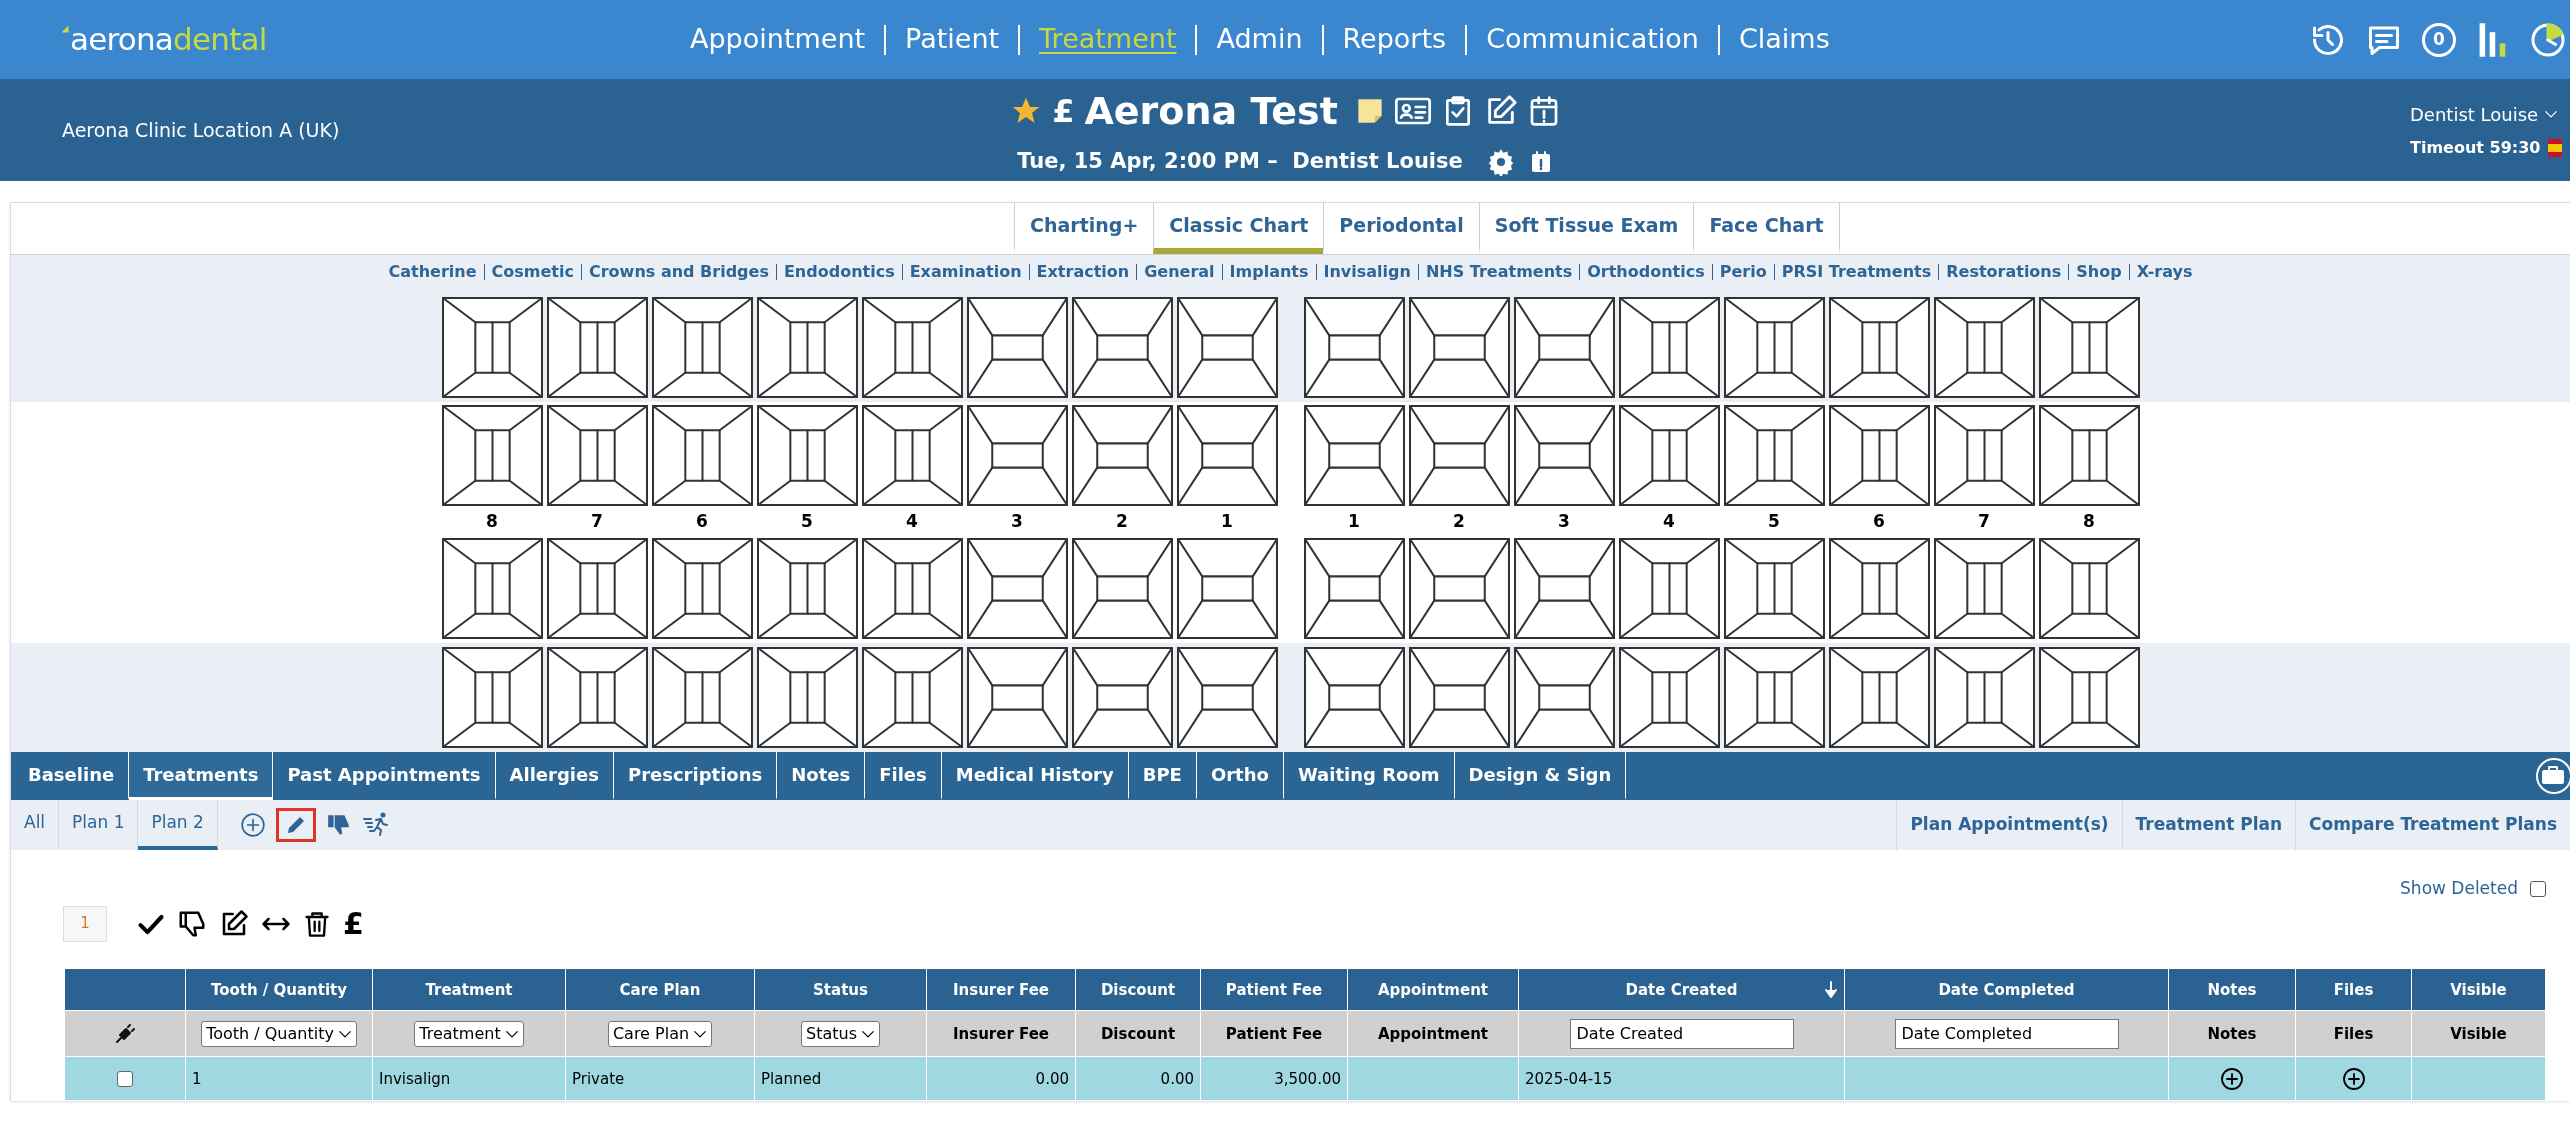 Image resolution: width=2570 pixels, height=1124 pixels. I want to click on nav-link: Reports, so click(1394, 39).